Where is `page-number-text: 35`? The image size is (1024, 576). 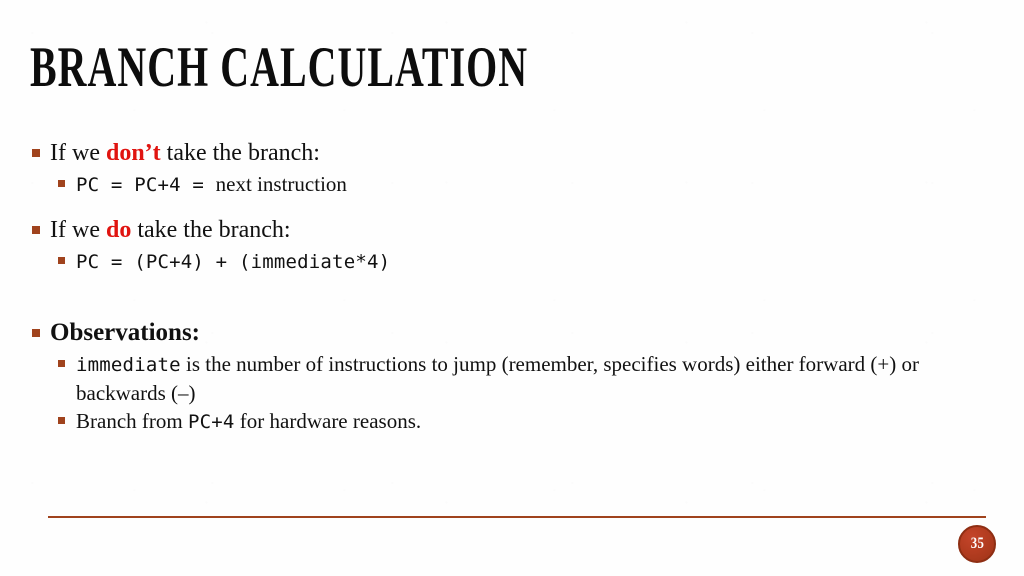
page-number-text: 35 is located at coordinates (977, 543).